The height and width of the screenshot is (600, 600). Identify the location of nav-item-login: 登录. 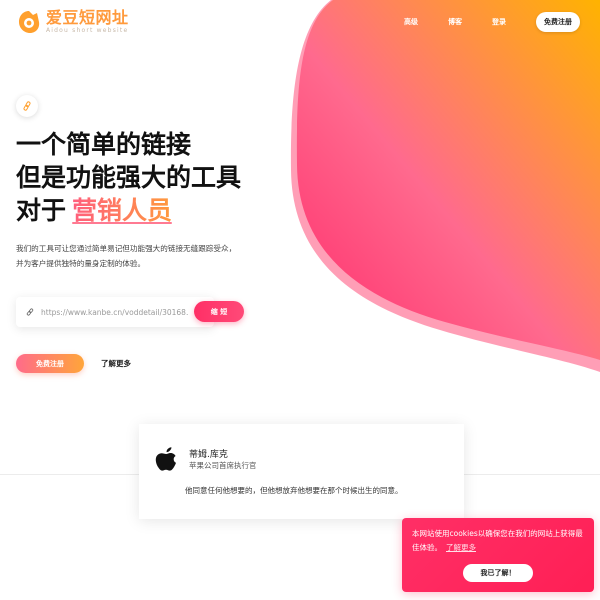
(499, 22).